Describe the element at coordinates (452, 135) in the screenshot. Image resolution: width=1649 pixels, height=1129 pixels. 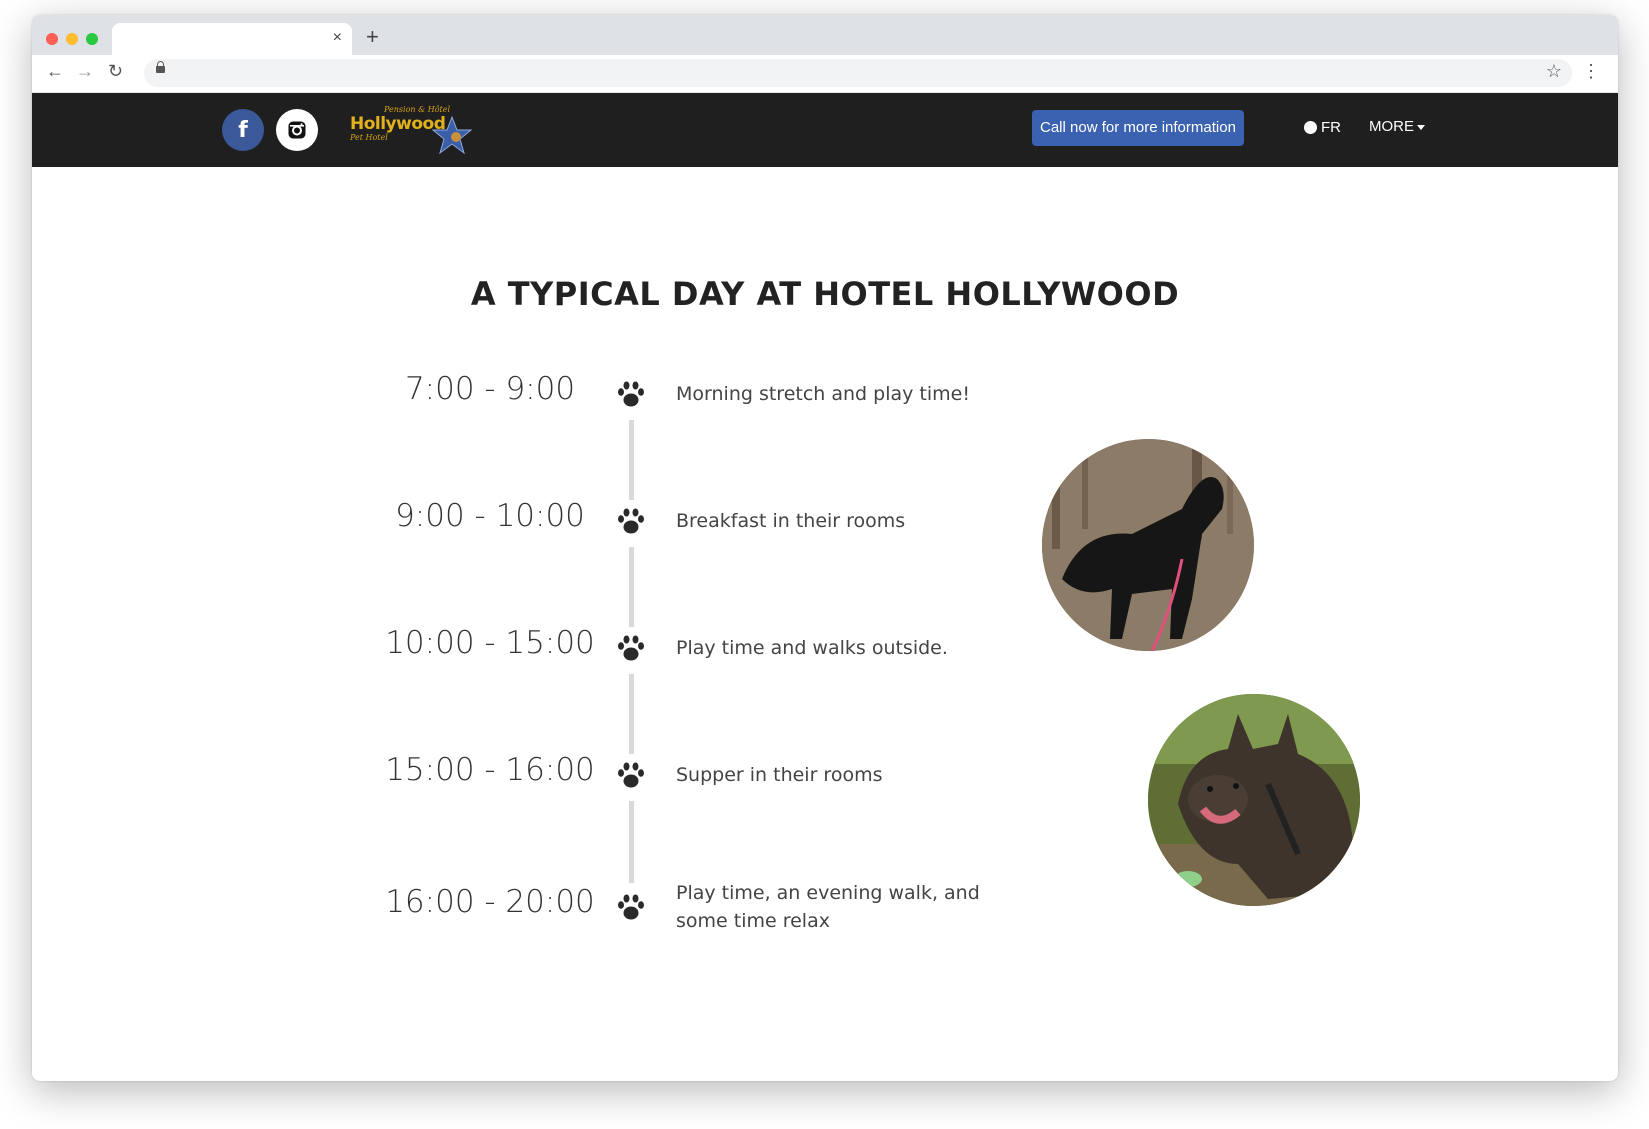
I see `star-logo-icon` at that location.